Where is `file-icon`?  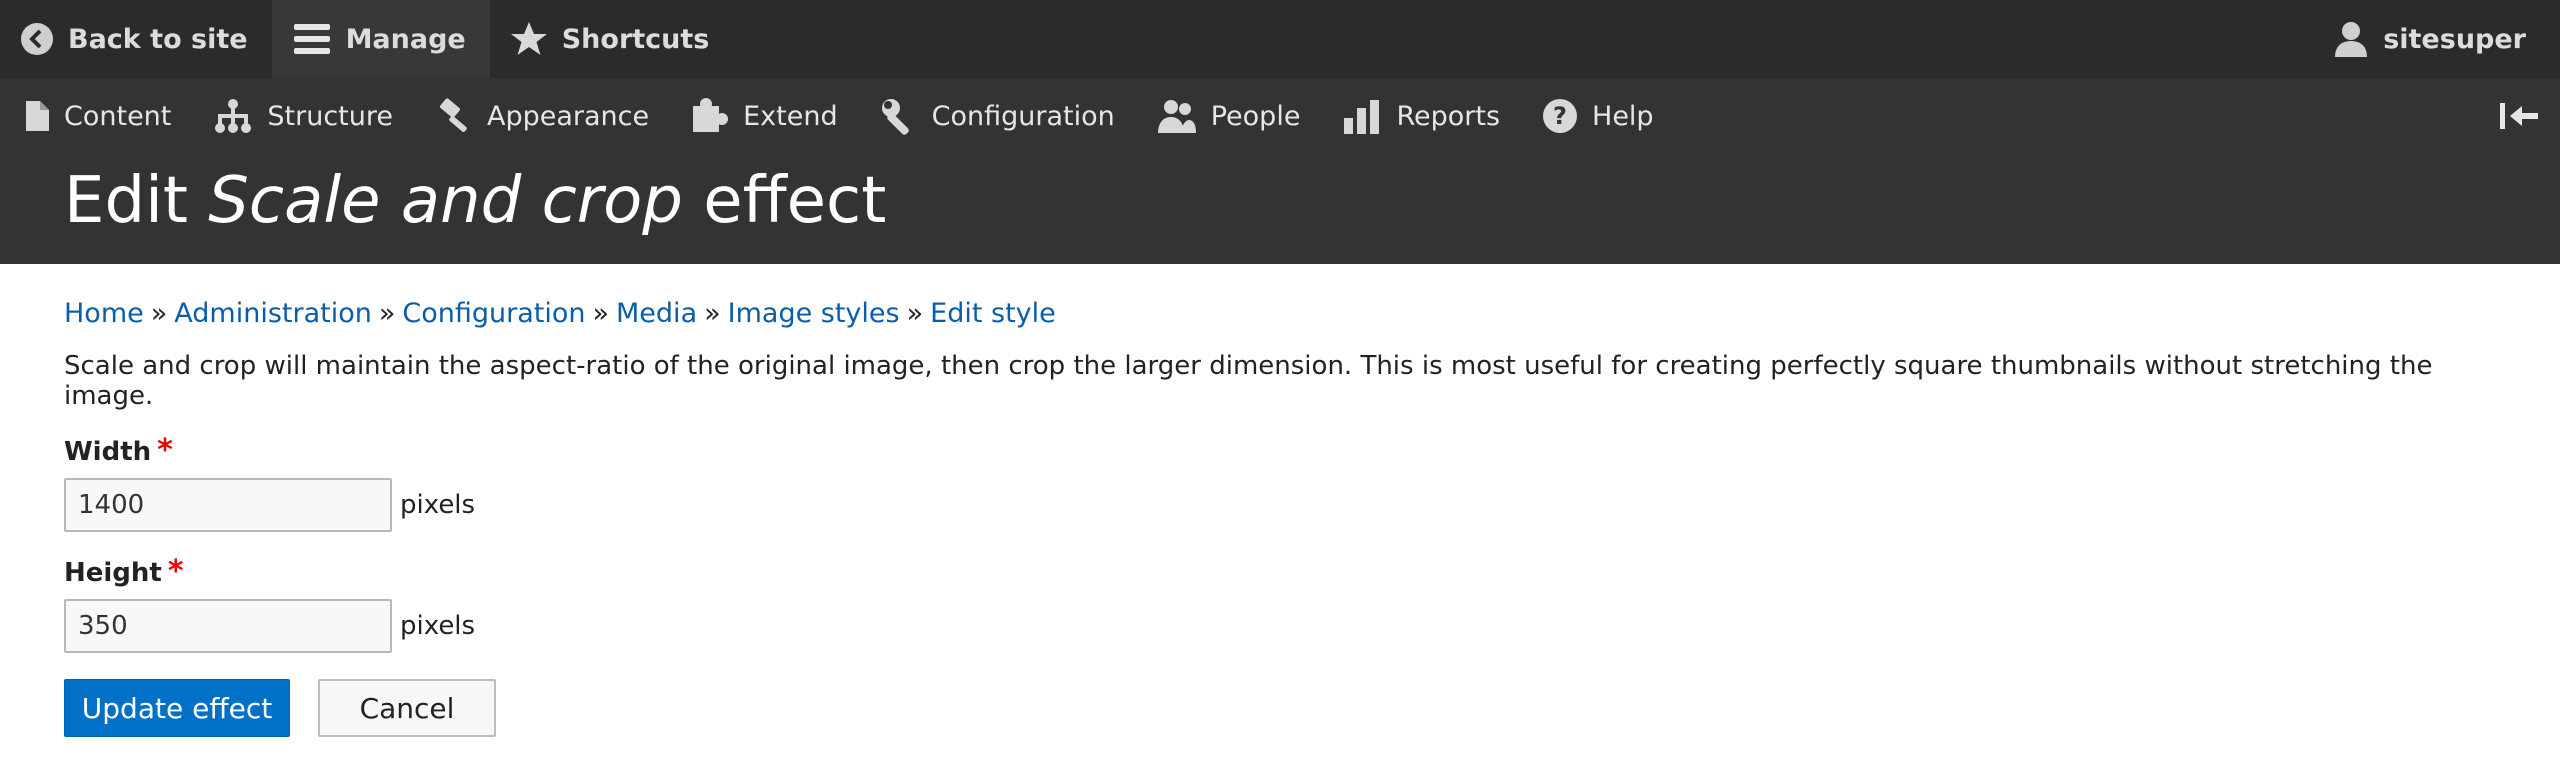
file-icon is located at coordinates (37, 116).